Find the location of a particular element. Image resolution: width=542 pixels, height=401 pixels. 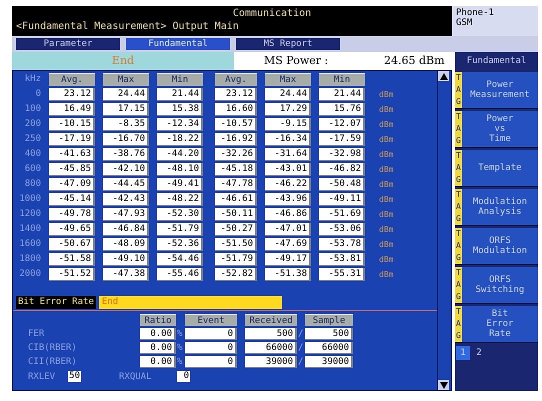

scroll-down-icon is located at coordinates (443, 385).